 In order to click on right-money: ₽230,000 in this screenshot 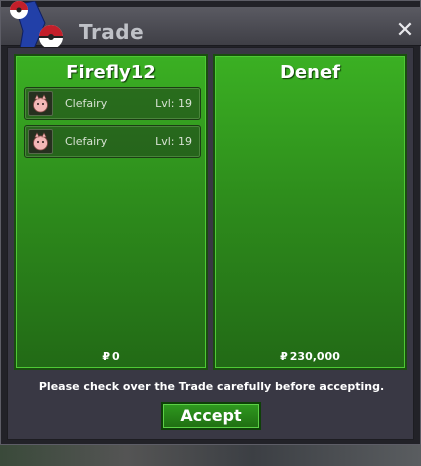, I will do `click(310, 356)`.